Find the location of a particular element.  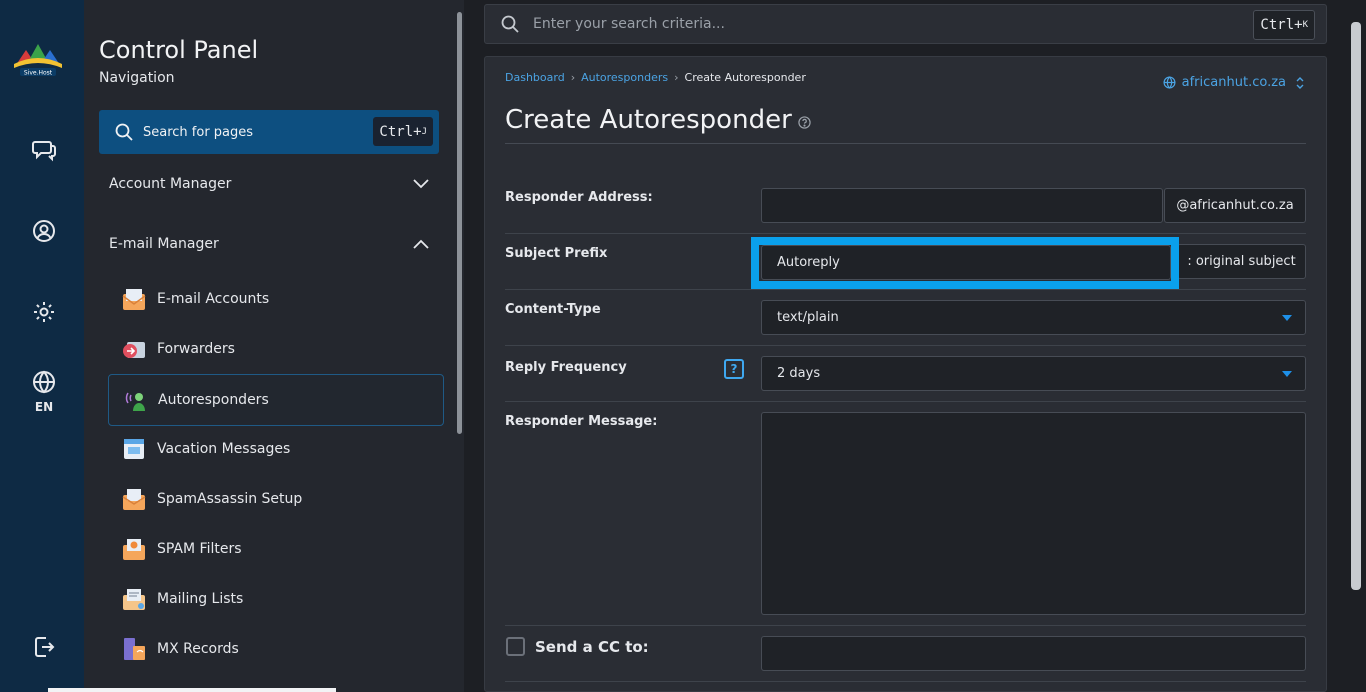

sidebar-item-email-accounts: E-mail Accounts is located at coordinates (276, 299).